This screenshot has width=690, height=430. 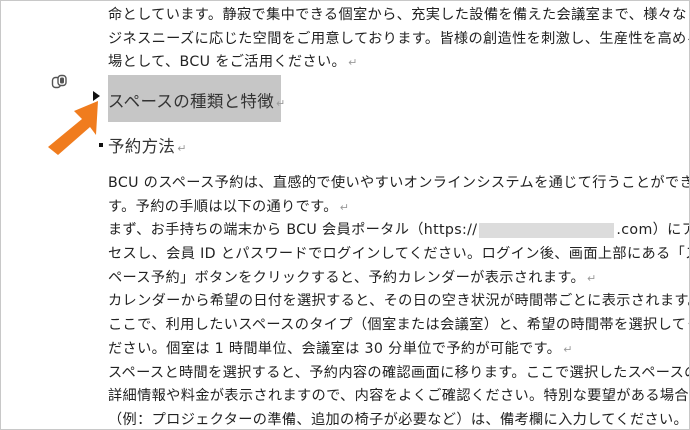 What do you see at coordinates (233, 62) in the screenshot?
I see `intro-line: 場として、BCU をご活用ください。 ↵` at bounding box center [233, 62].